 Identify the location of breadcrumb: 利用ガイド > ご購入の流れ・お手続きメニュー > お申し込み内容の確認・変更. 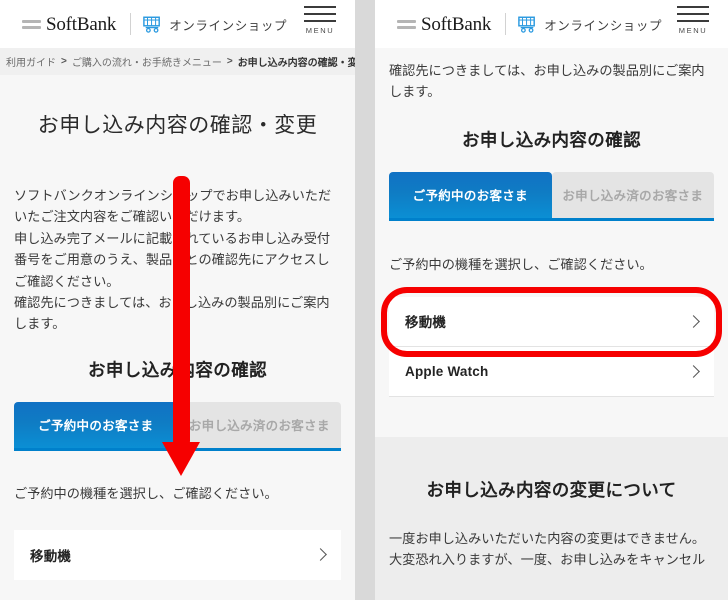
(177, 61).